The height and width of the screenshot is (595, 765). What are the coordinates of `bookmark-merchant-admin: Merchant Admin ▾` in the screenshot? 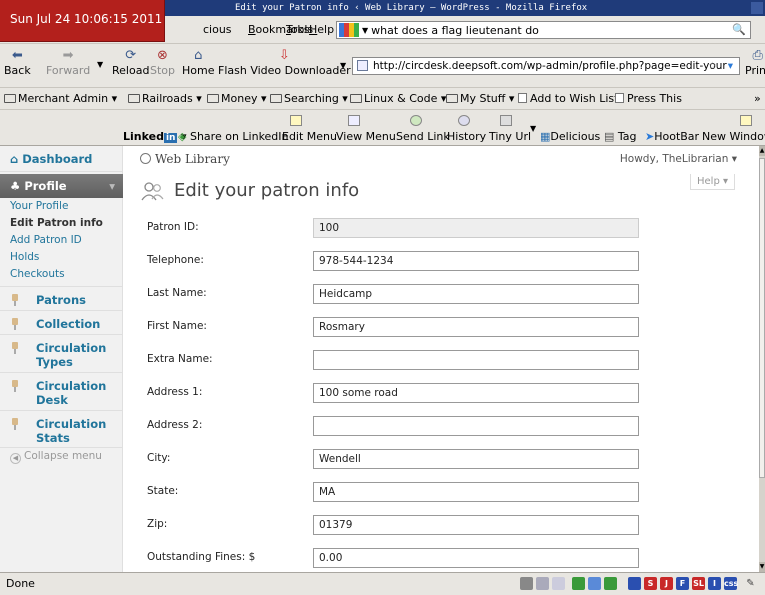 It's located at (60, 98).